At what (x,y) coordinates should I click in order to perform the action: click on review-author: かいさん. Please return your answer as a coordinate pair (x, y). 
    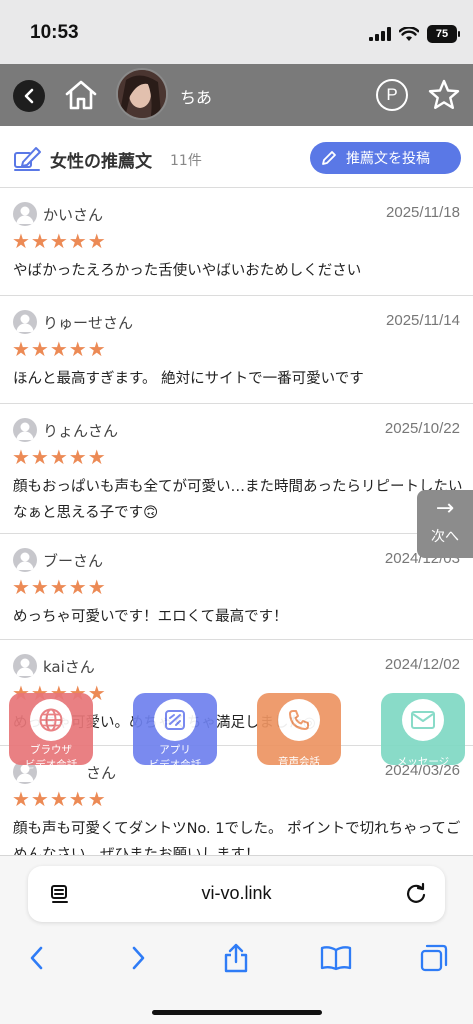
    Looking at the image, I should click on (73, 215).